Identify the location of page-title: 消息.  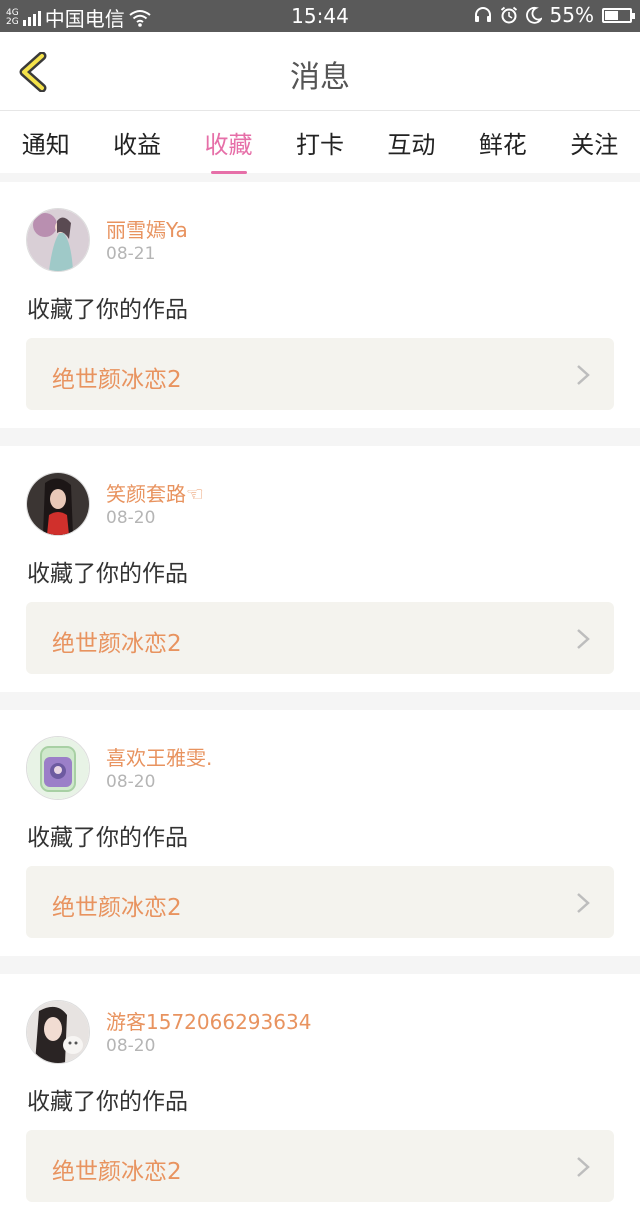
(320, 77).